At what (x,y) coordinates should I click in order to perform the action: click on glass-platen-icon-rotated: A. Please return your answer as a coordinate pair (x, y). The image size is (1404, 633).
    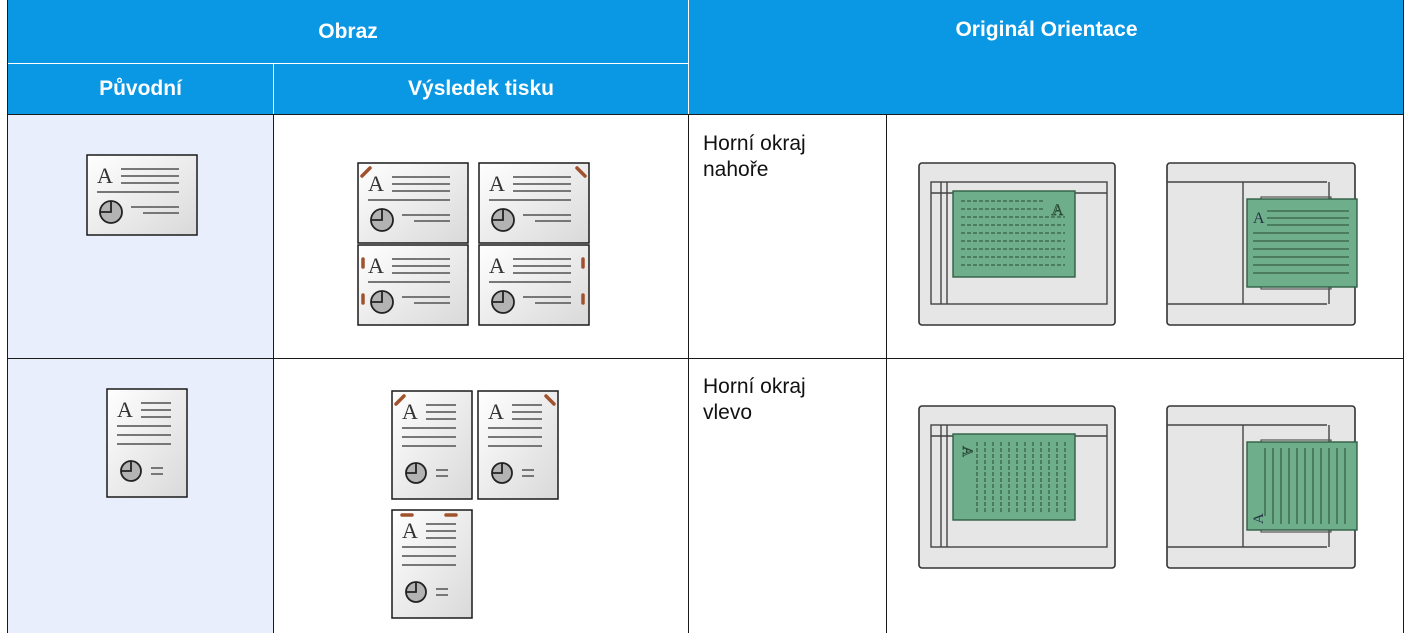
    Looking at the image, I should click on (1017, 487).